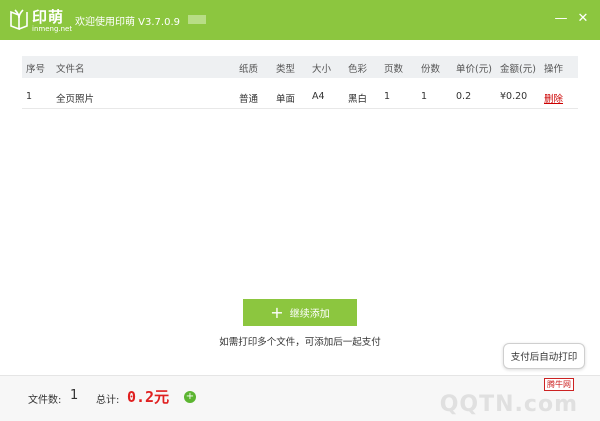 The width and height of the screenshot is (600, 421). Describe the element at coordinates (70, 69) in the screenshot. I see `header-filename: 文件名` at that location.